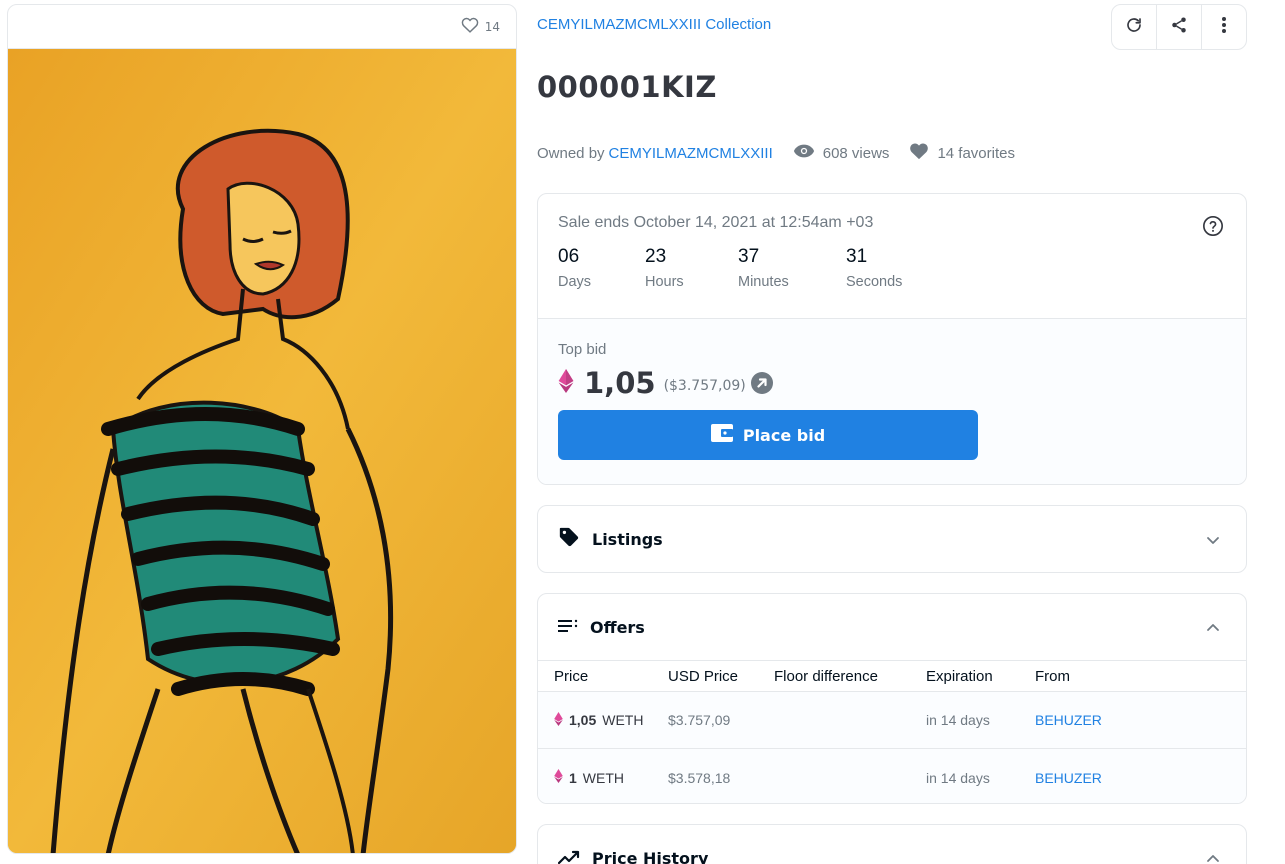 This screenshot has width=1285, height=864. I want to click on offer-price: 1,05 WETH, so click(603, 720).